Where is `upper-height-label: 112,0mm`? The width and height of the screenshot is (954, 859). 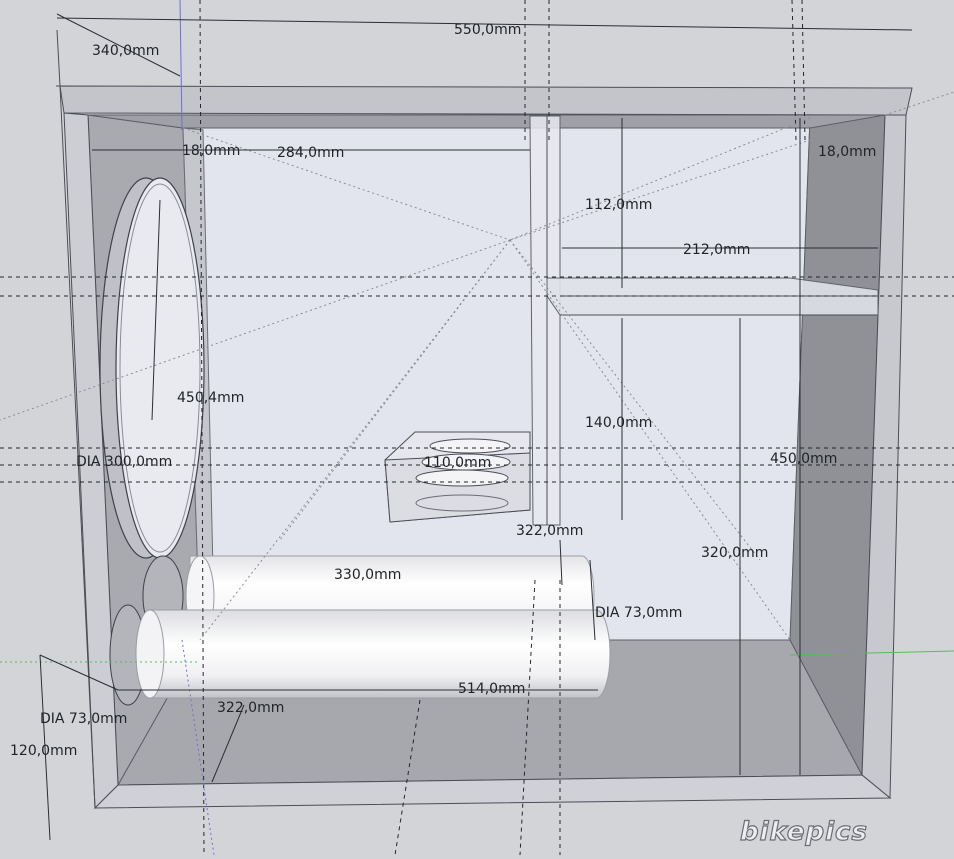 upper-height-label: 112,0mm is located at coordinates (618, 205).